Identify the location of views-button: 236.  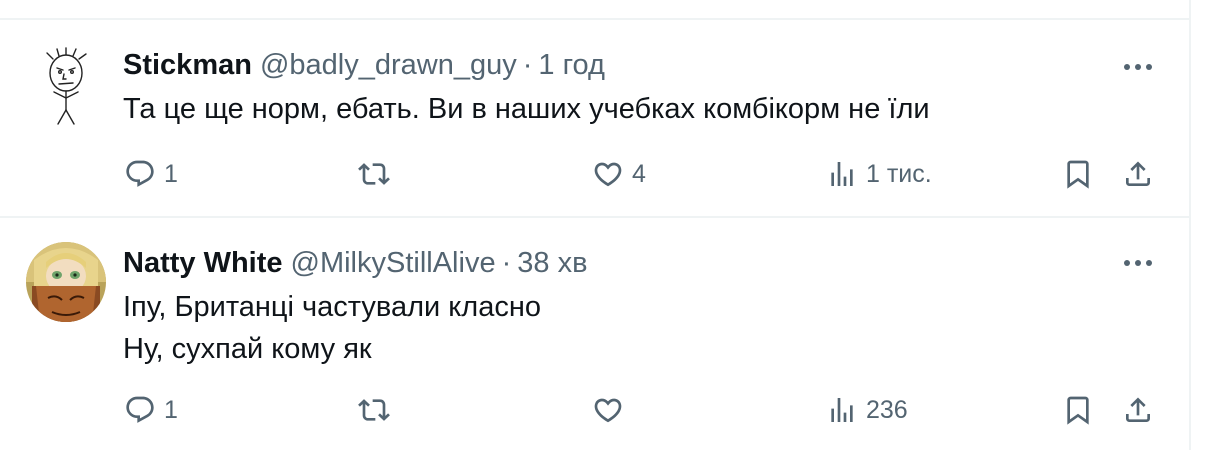
(867, 410).